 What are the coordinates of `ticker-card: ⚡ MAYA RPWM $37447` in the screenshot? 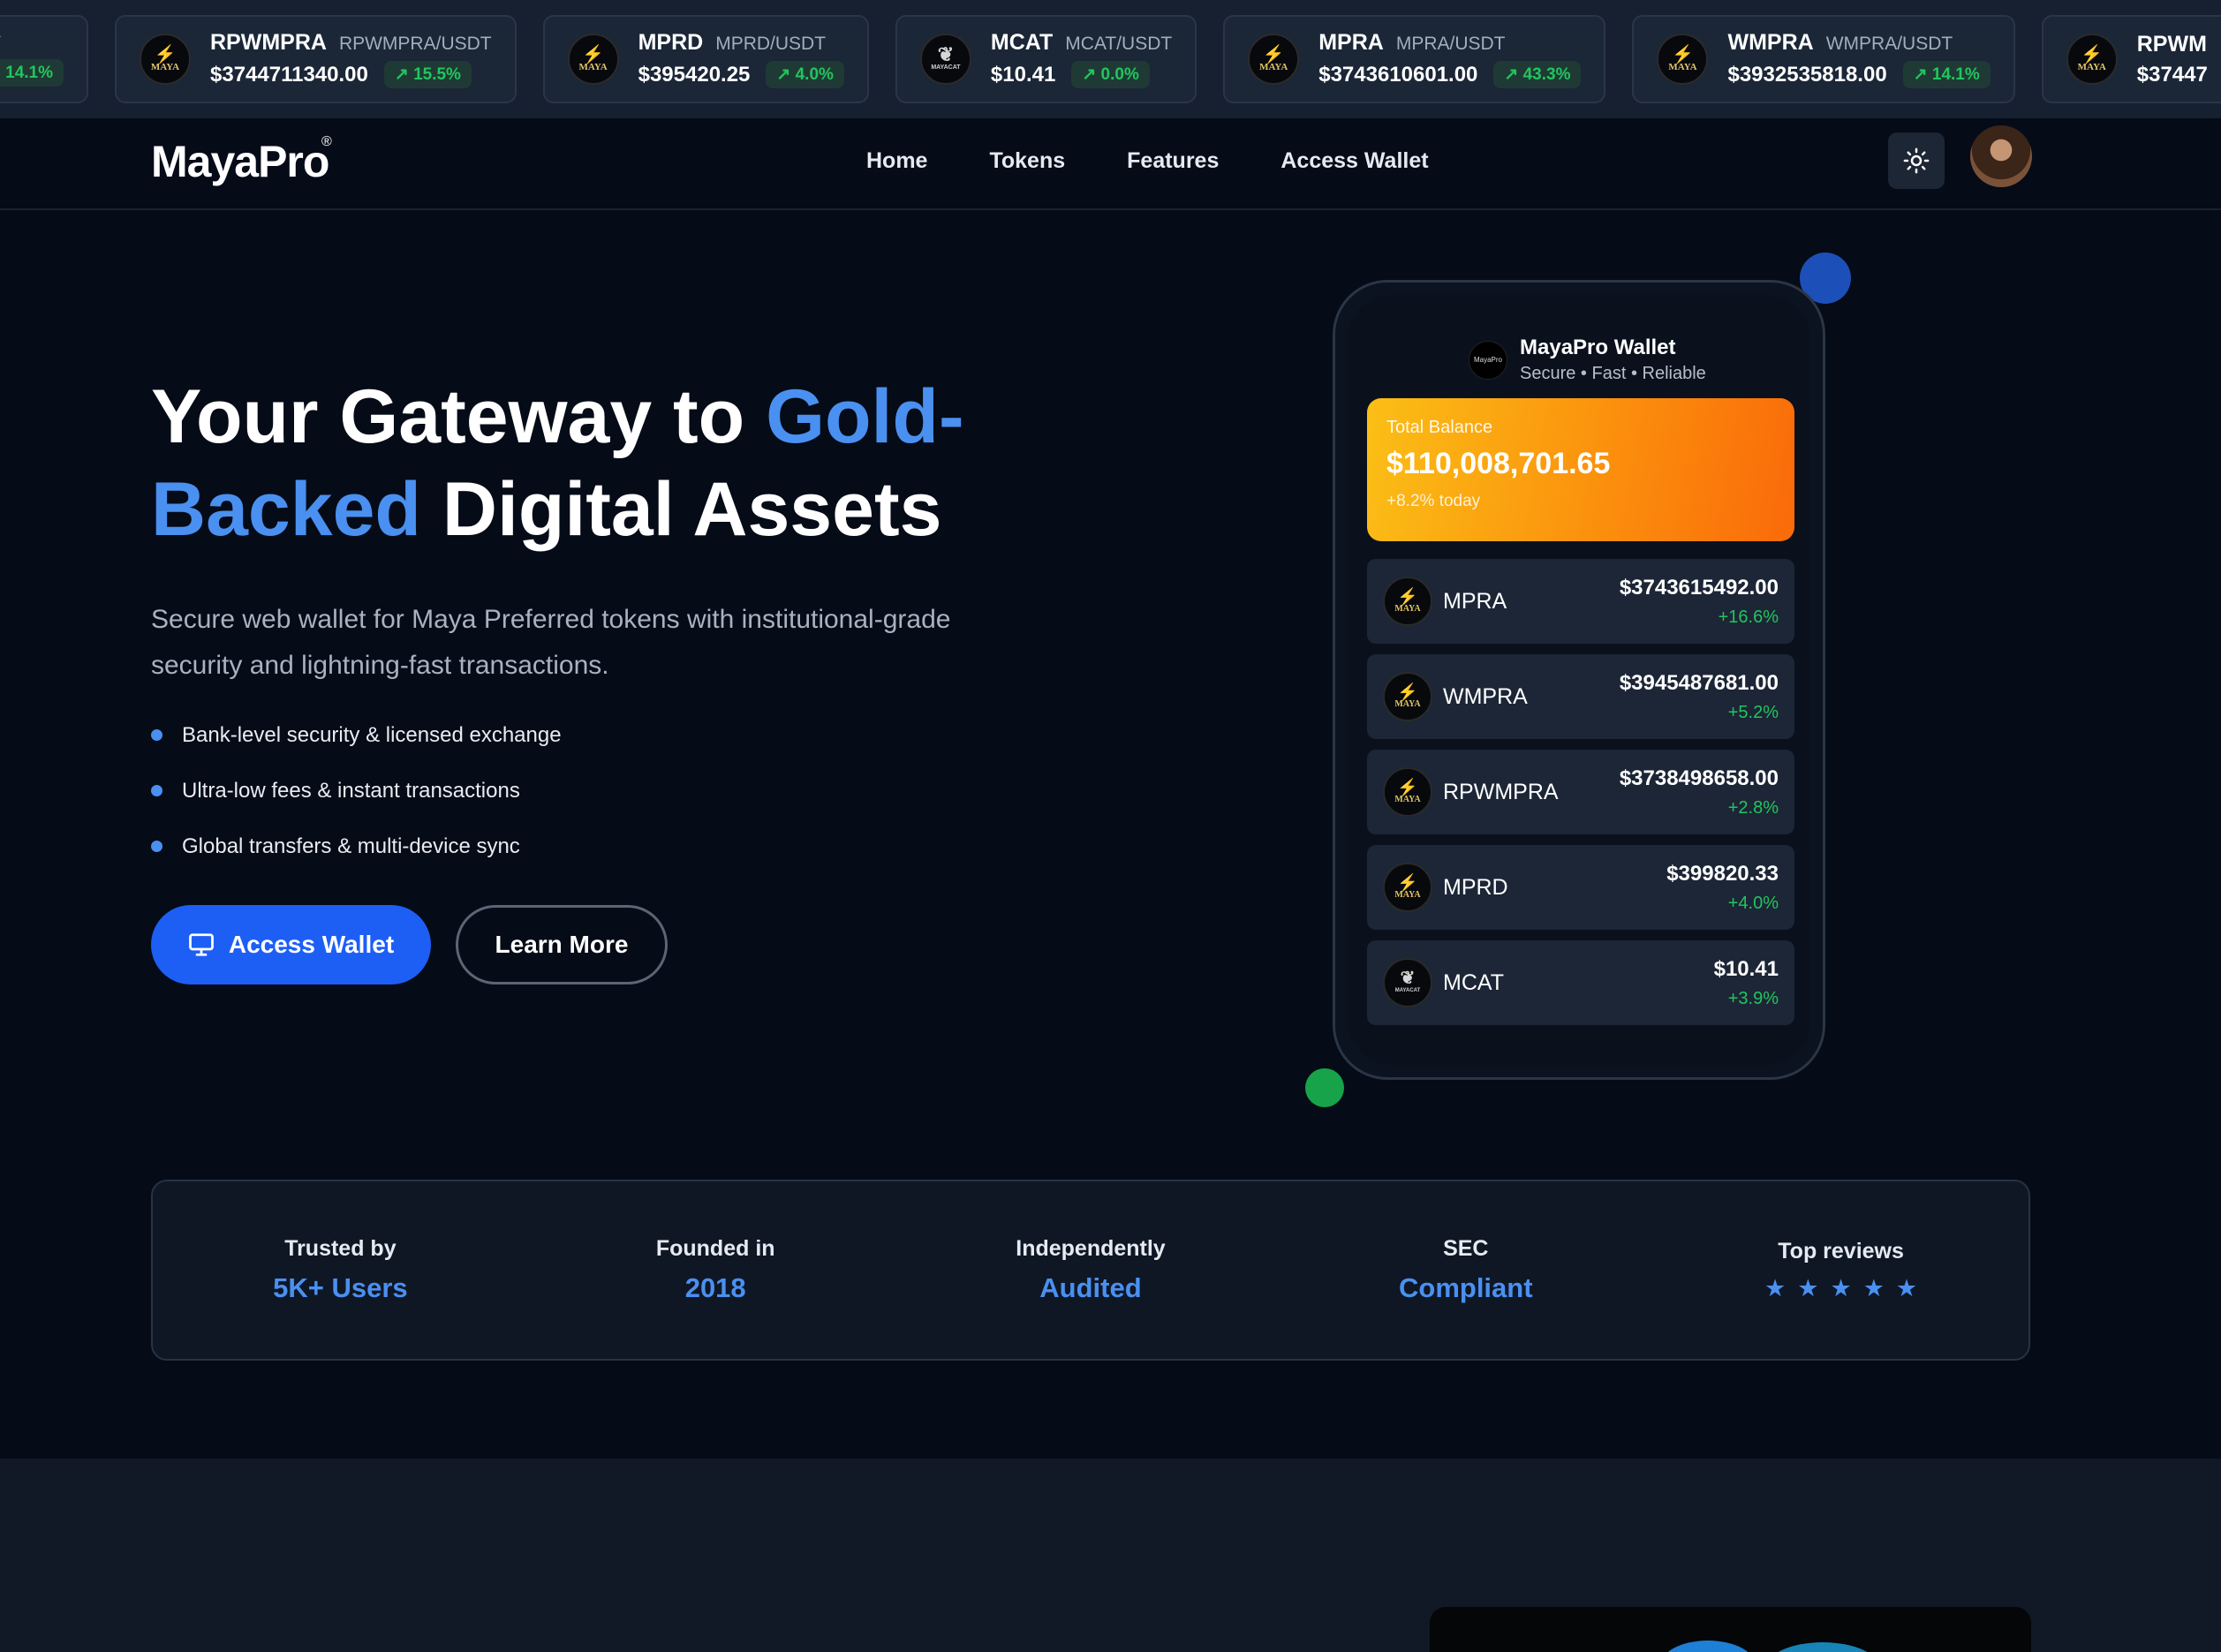 It's located at (2131, 59).